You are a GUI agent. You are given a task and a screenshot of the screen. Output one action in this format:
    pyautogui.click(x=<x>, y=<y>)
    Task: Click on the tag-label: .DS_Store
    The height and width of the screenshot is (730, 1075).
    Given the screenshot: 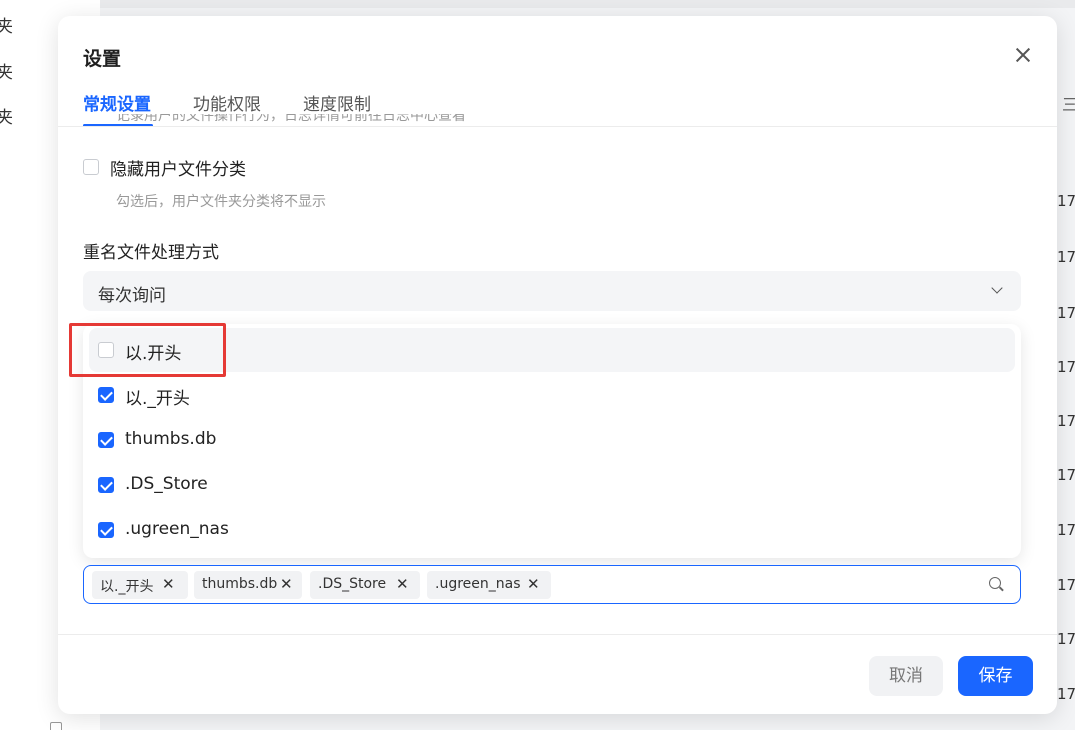 What is the action you would take?
    pyautogui.click(x=352, y=584)
    